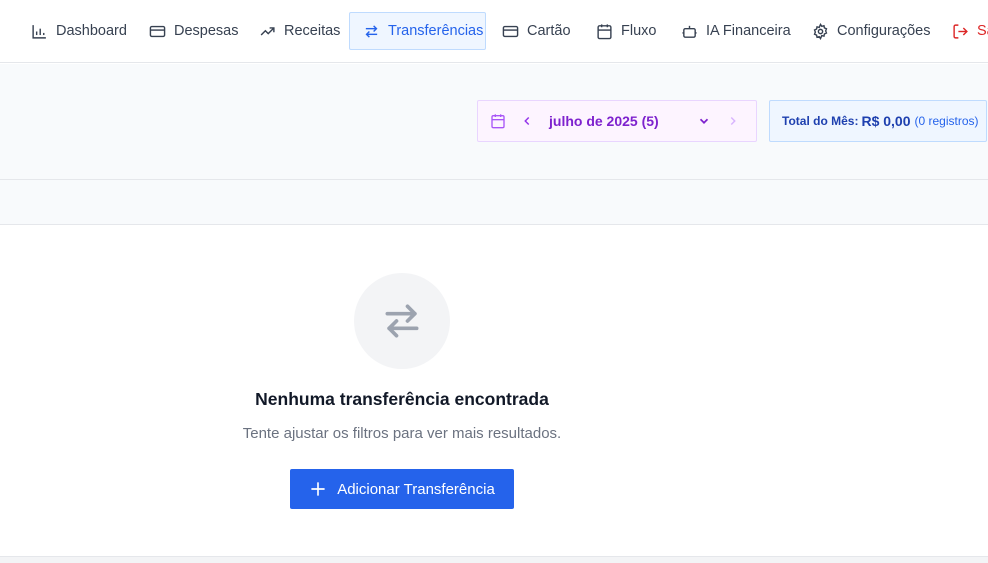 Image resolution: width=988 pixels, height=563 pixels. What do you see at coordinates (402, 399) in the screenshot?
I see `empty-state-title: Nenhuma transferência encontrada` at bounding box center [402, 399].